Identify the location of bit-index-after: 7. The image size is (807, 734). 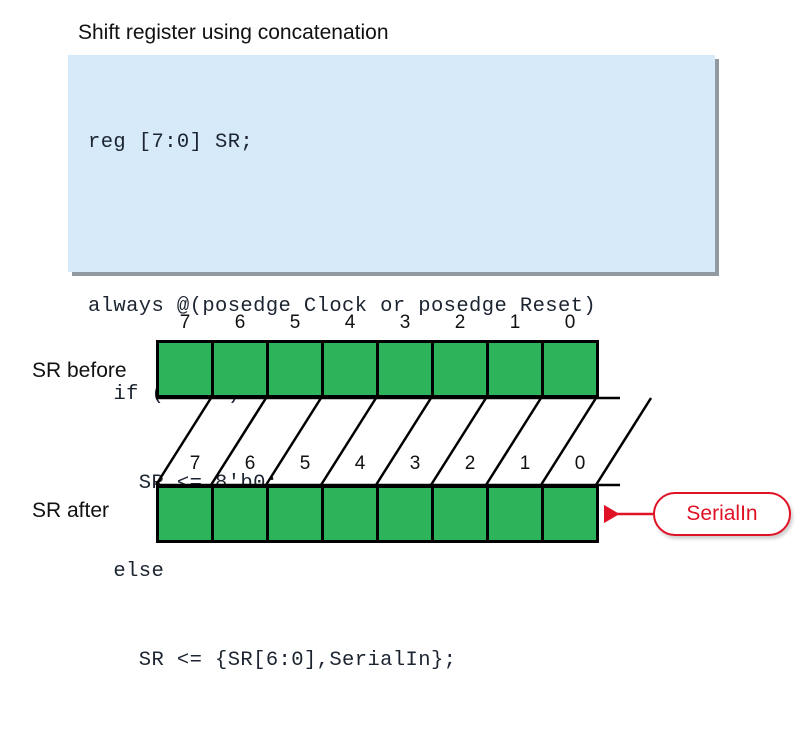
(195, 463).